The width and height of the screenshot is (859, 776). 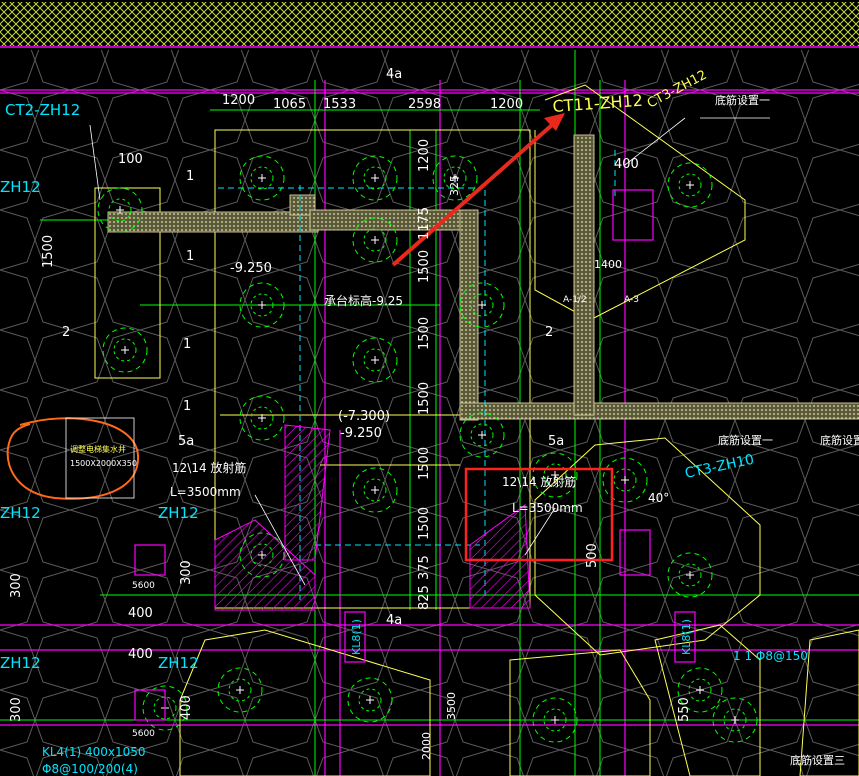 What do you see at coordinates (686, 637) in the screenshot?
I see `kl8b-label: KL8(1)` at bounding box center [686, 637].